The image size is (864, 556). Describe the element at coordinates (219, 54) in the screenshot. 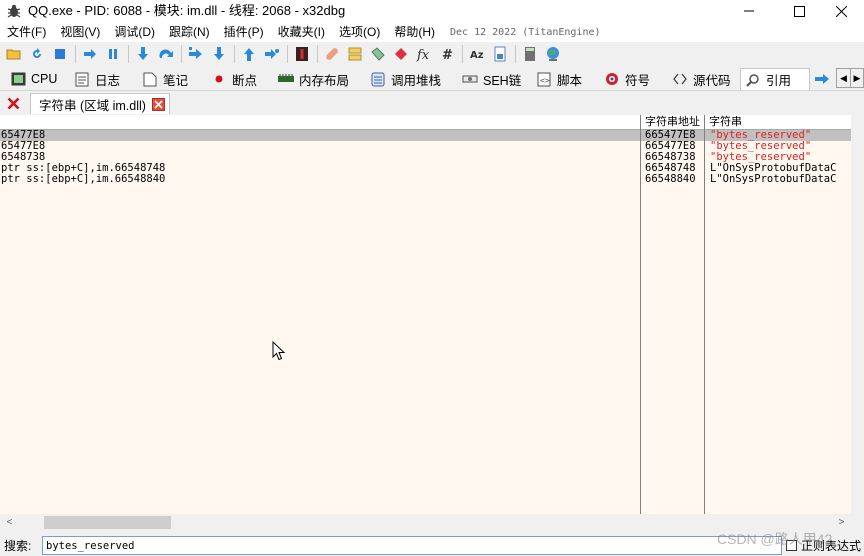

I see `trace-over-button` at that location.